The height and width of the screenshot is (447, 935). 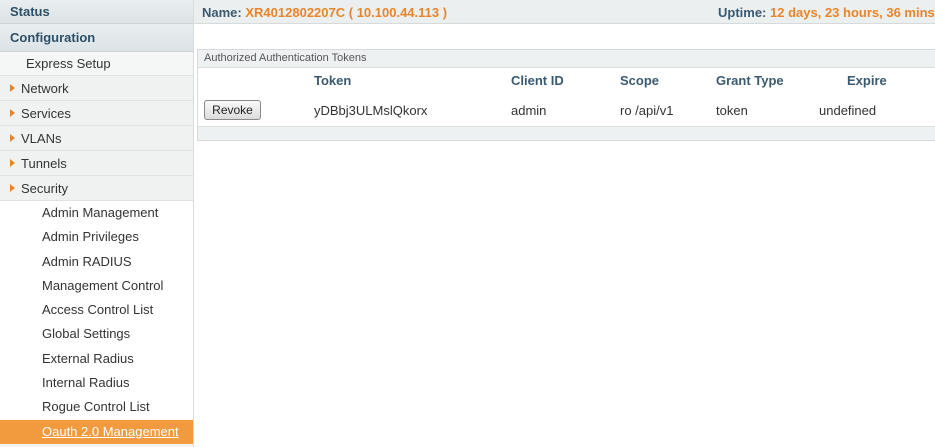 I want to click on sidebar-item-admin-management: Admin Management, so click(x=96, y=213).